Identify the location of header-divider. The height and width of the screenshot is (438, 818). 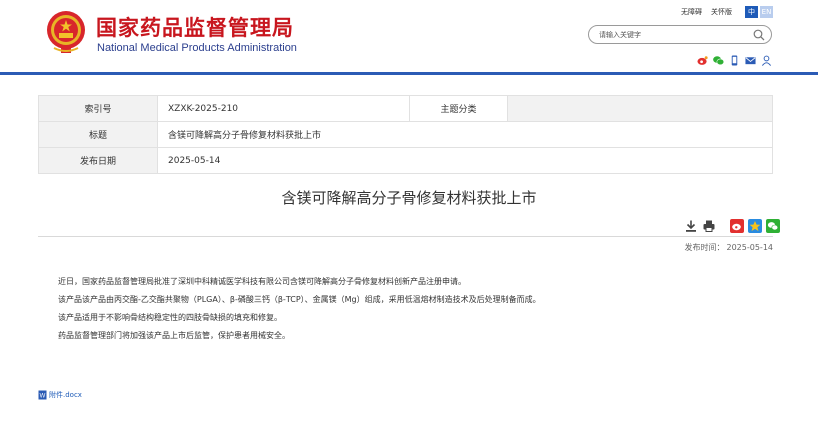
(409, 73).